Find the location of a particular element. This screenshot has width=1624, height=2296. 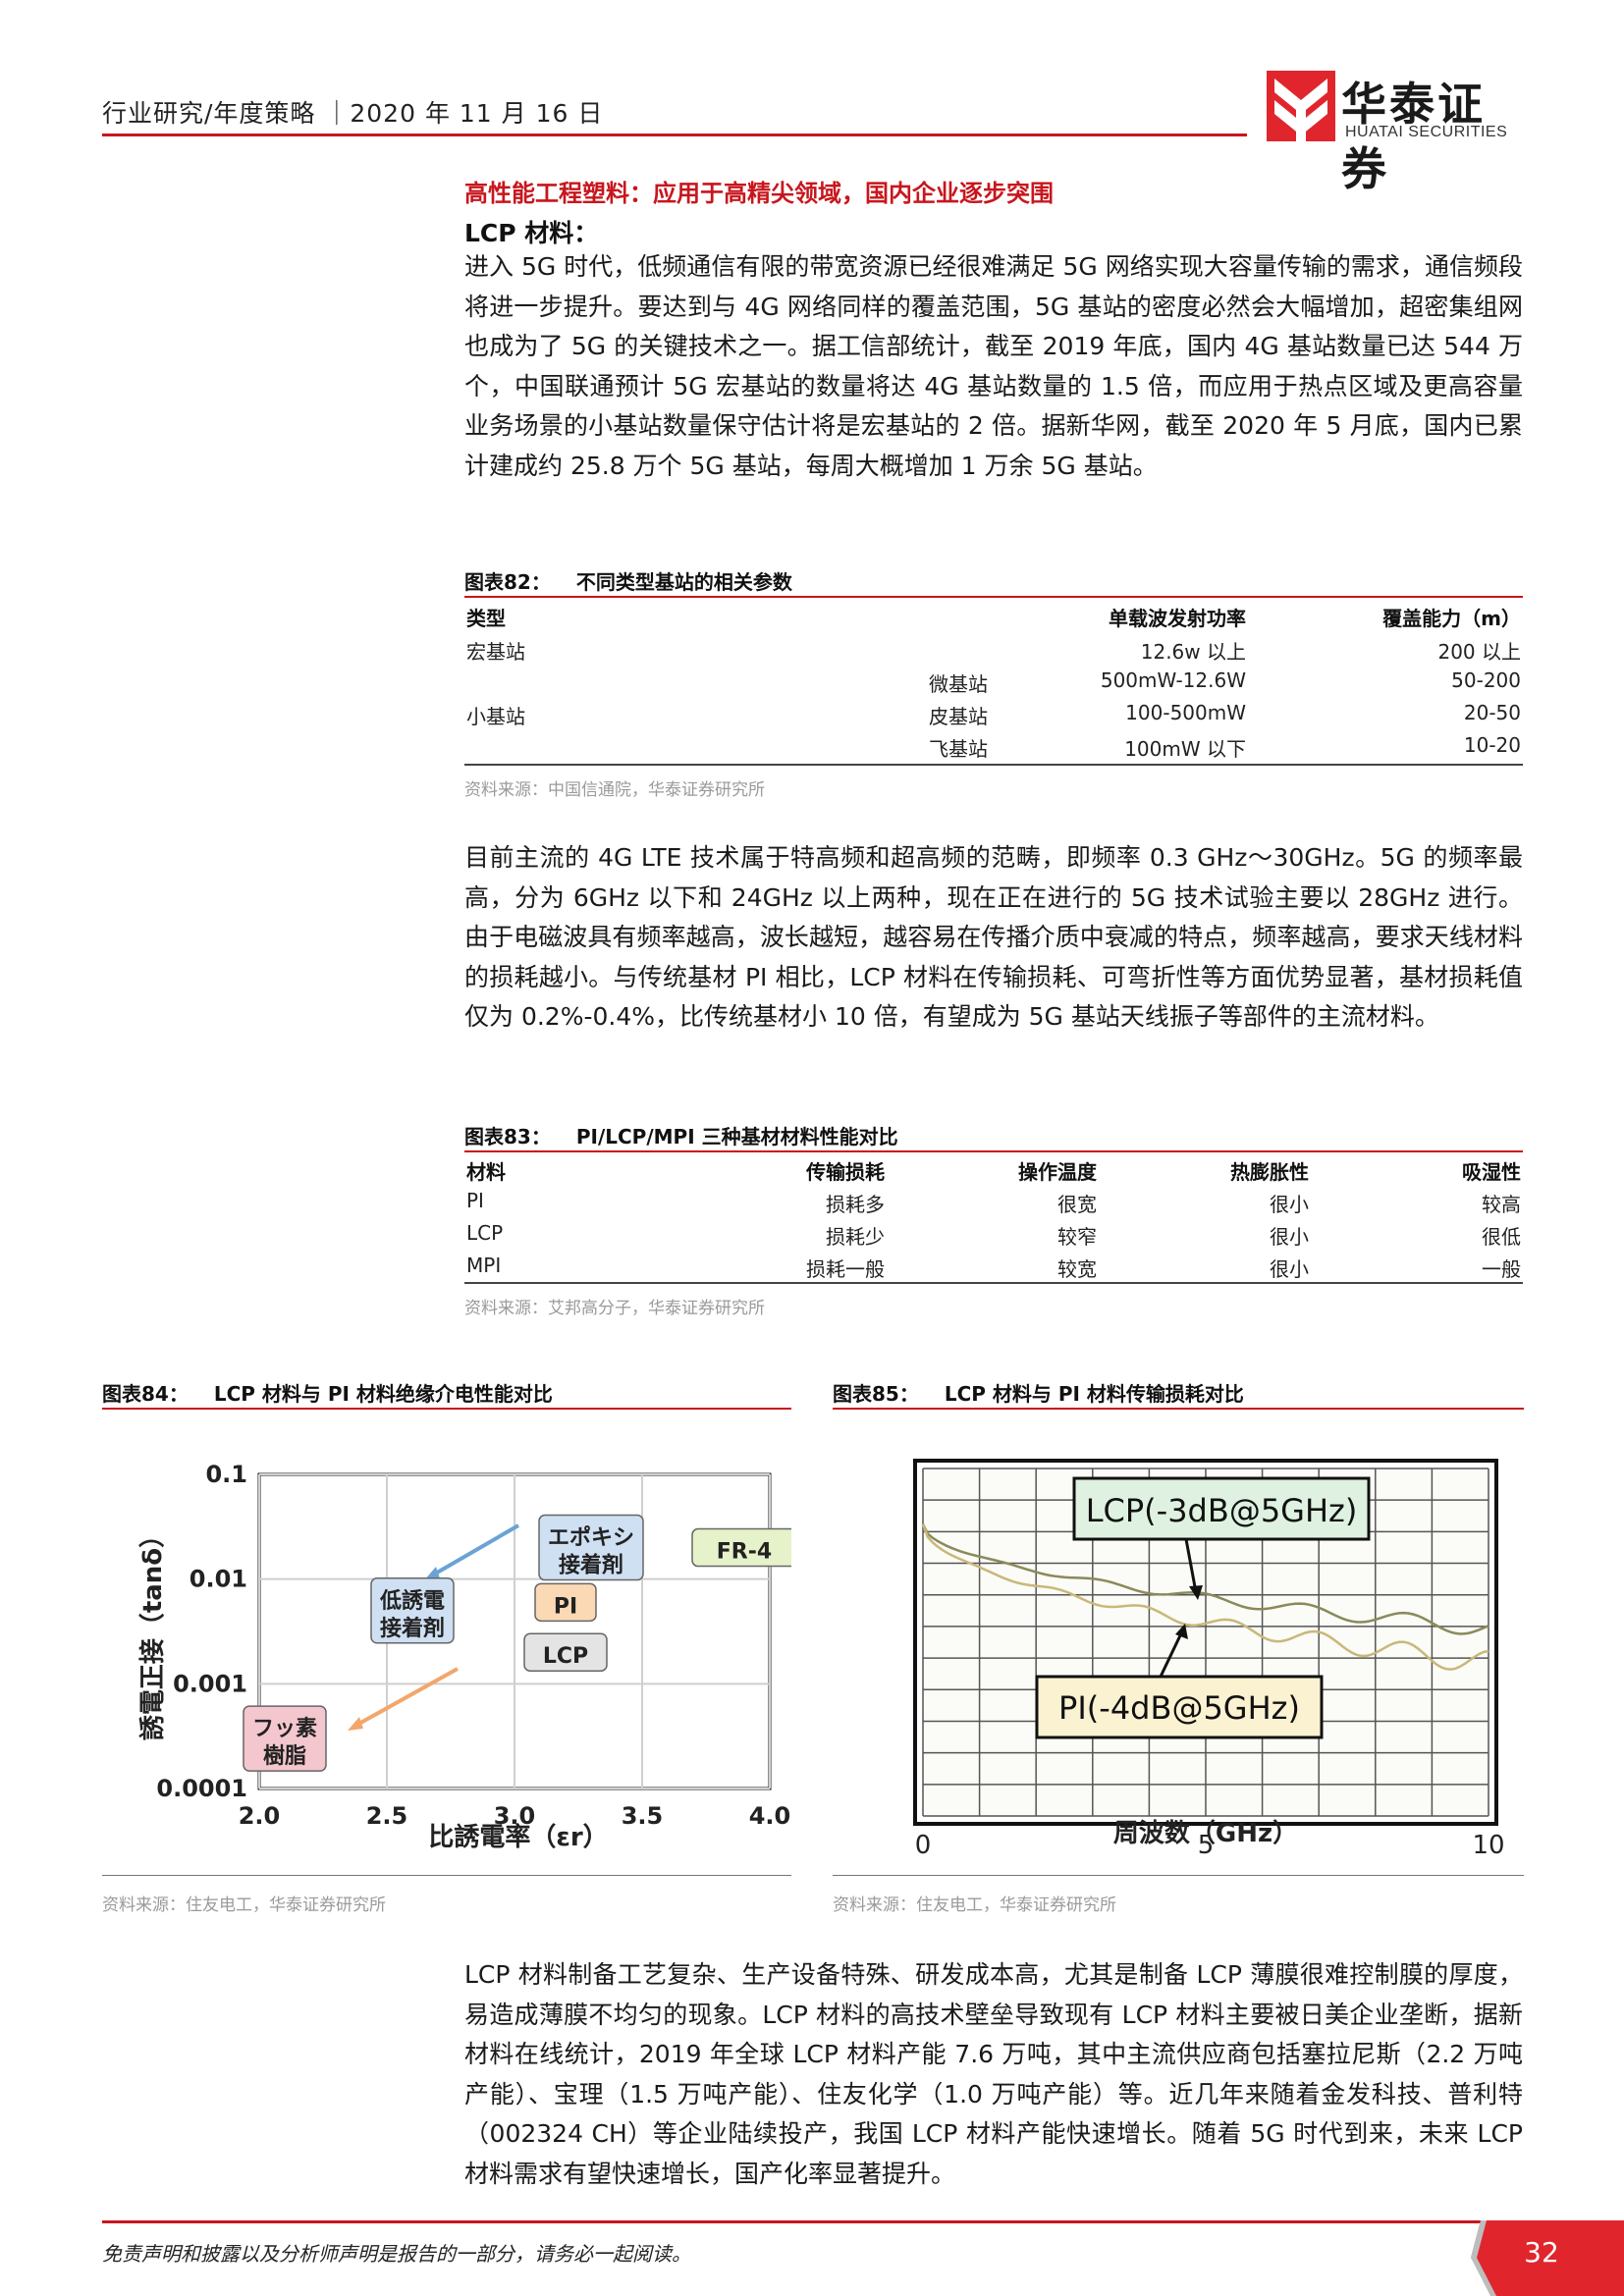

table-82-cell: 500mW-12.6W is located at coordinates (1173, 680).